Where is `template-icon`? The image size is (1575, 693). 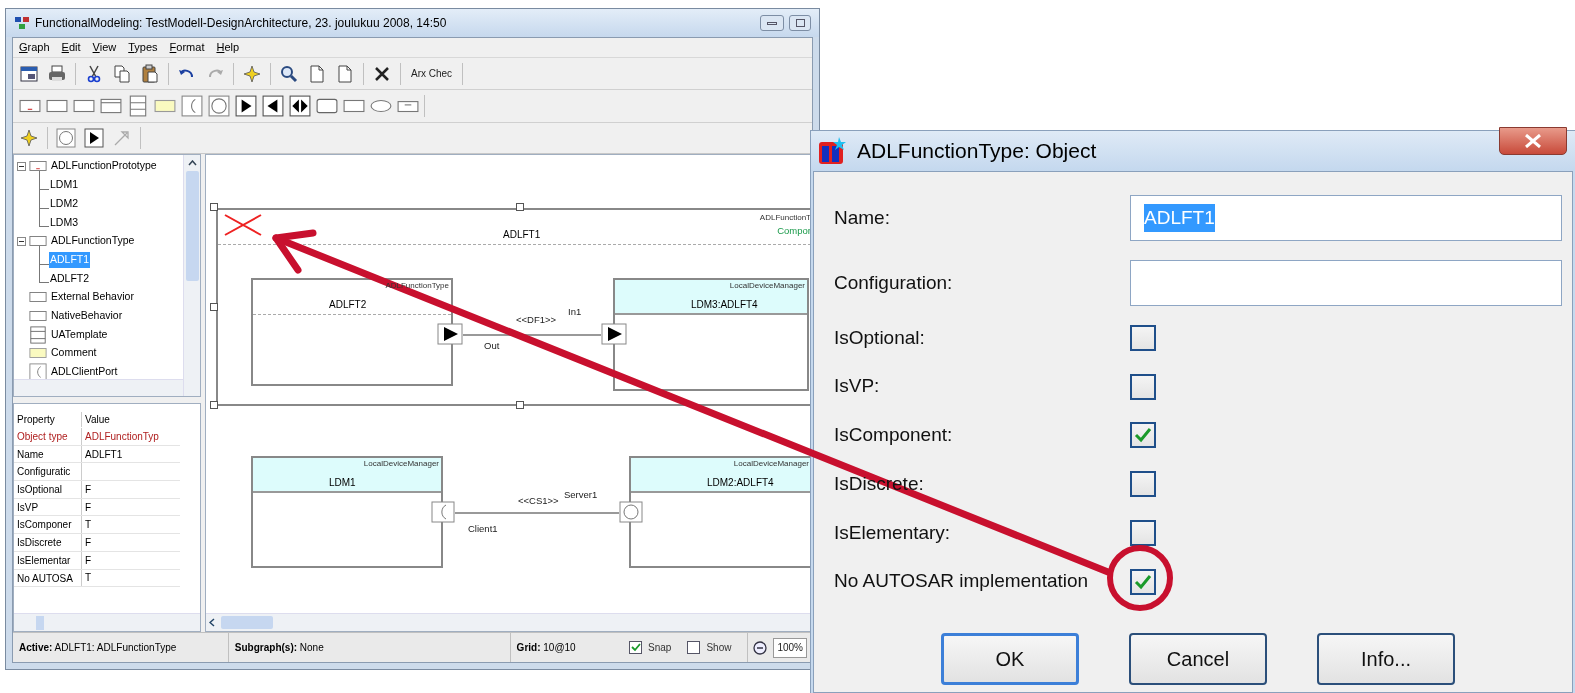 template-icon is located at coordinates (38, 334).